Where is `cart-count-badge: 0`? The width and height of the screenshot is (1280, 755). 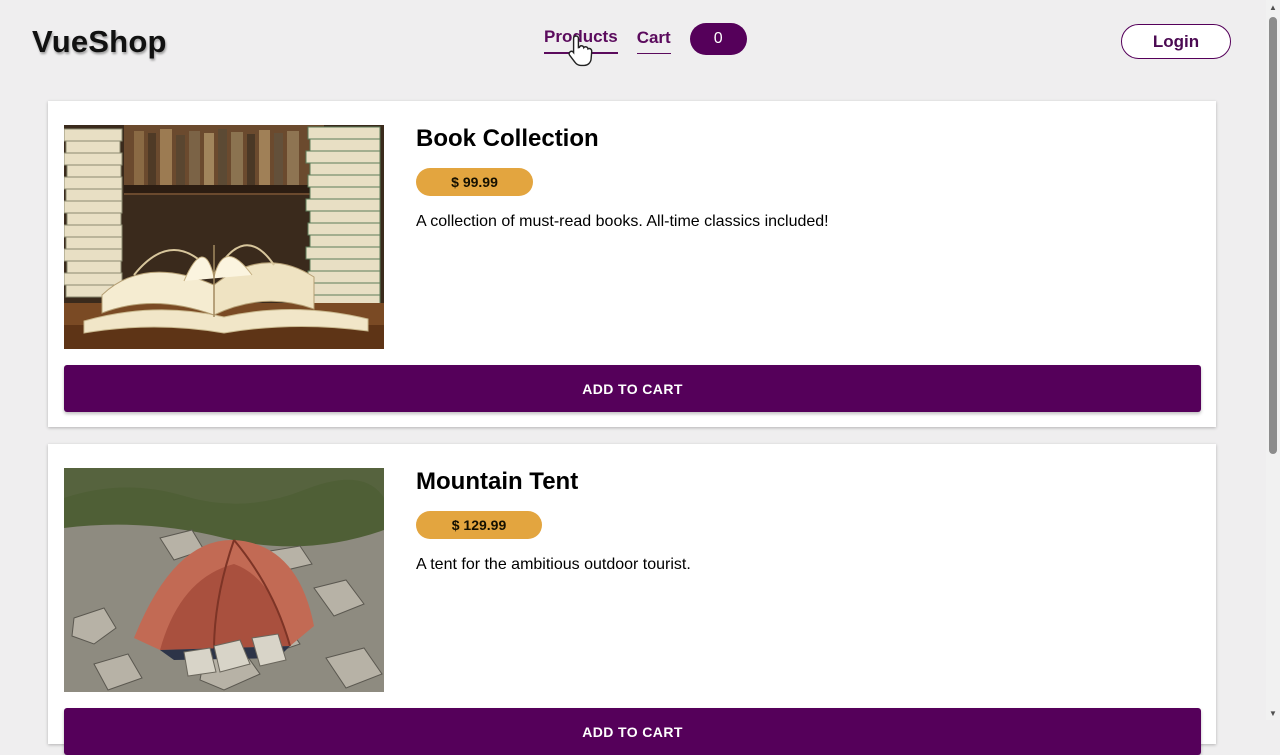 cart-count-badge: 0 is located at coordinates (718, 39).